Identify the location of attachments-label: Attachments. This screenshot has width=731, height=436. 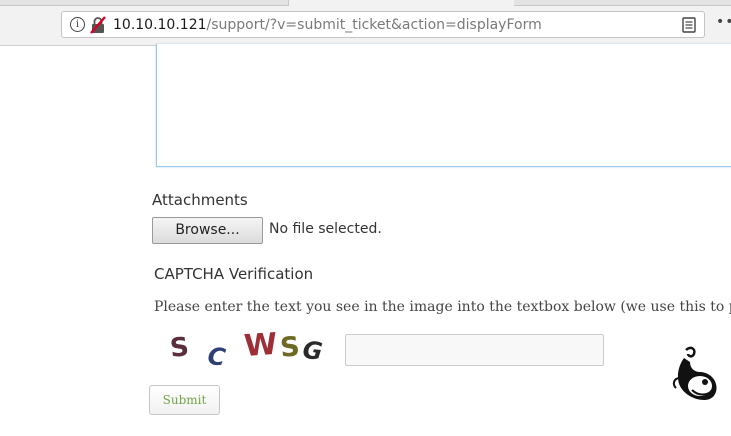
(200, 200).